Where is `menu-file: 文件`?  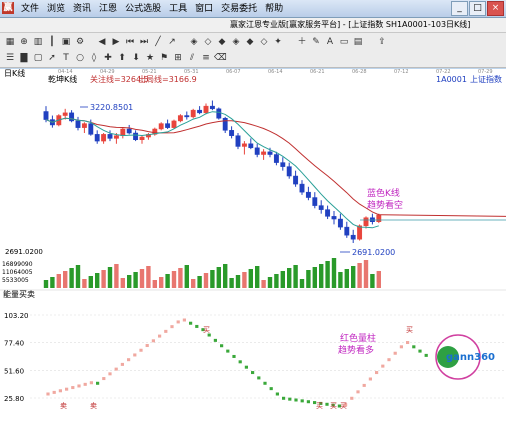 menu-file: 文件 is located at coordinates (30, 9).